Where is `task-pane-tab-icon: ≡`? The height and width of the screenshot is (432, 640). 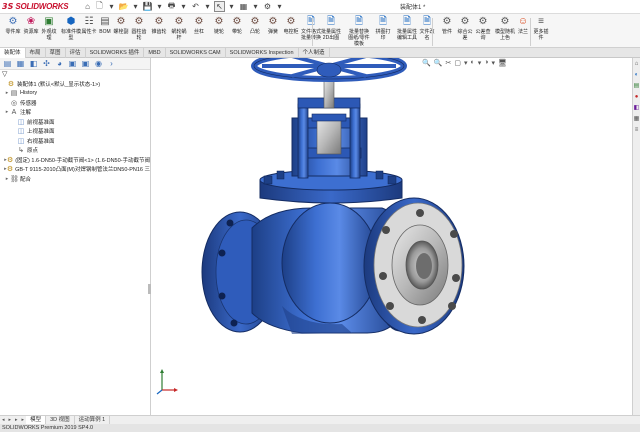 task-pane-tab-icon: ≡ is located at coordinates (636, 130).